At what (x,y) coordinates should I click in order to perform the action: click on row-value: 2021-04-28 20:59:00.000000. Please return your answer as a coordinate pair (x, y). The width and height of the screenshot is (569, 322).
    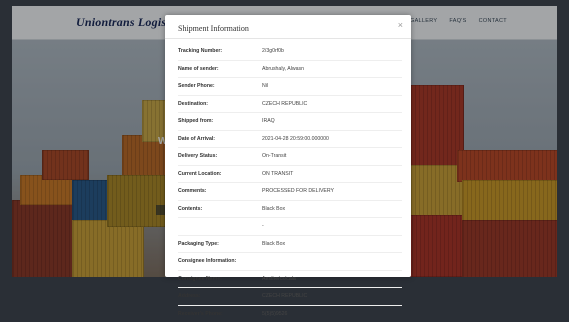
    Looking at the image, I should click on (295, 139).